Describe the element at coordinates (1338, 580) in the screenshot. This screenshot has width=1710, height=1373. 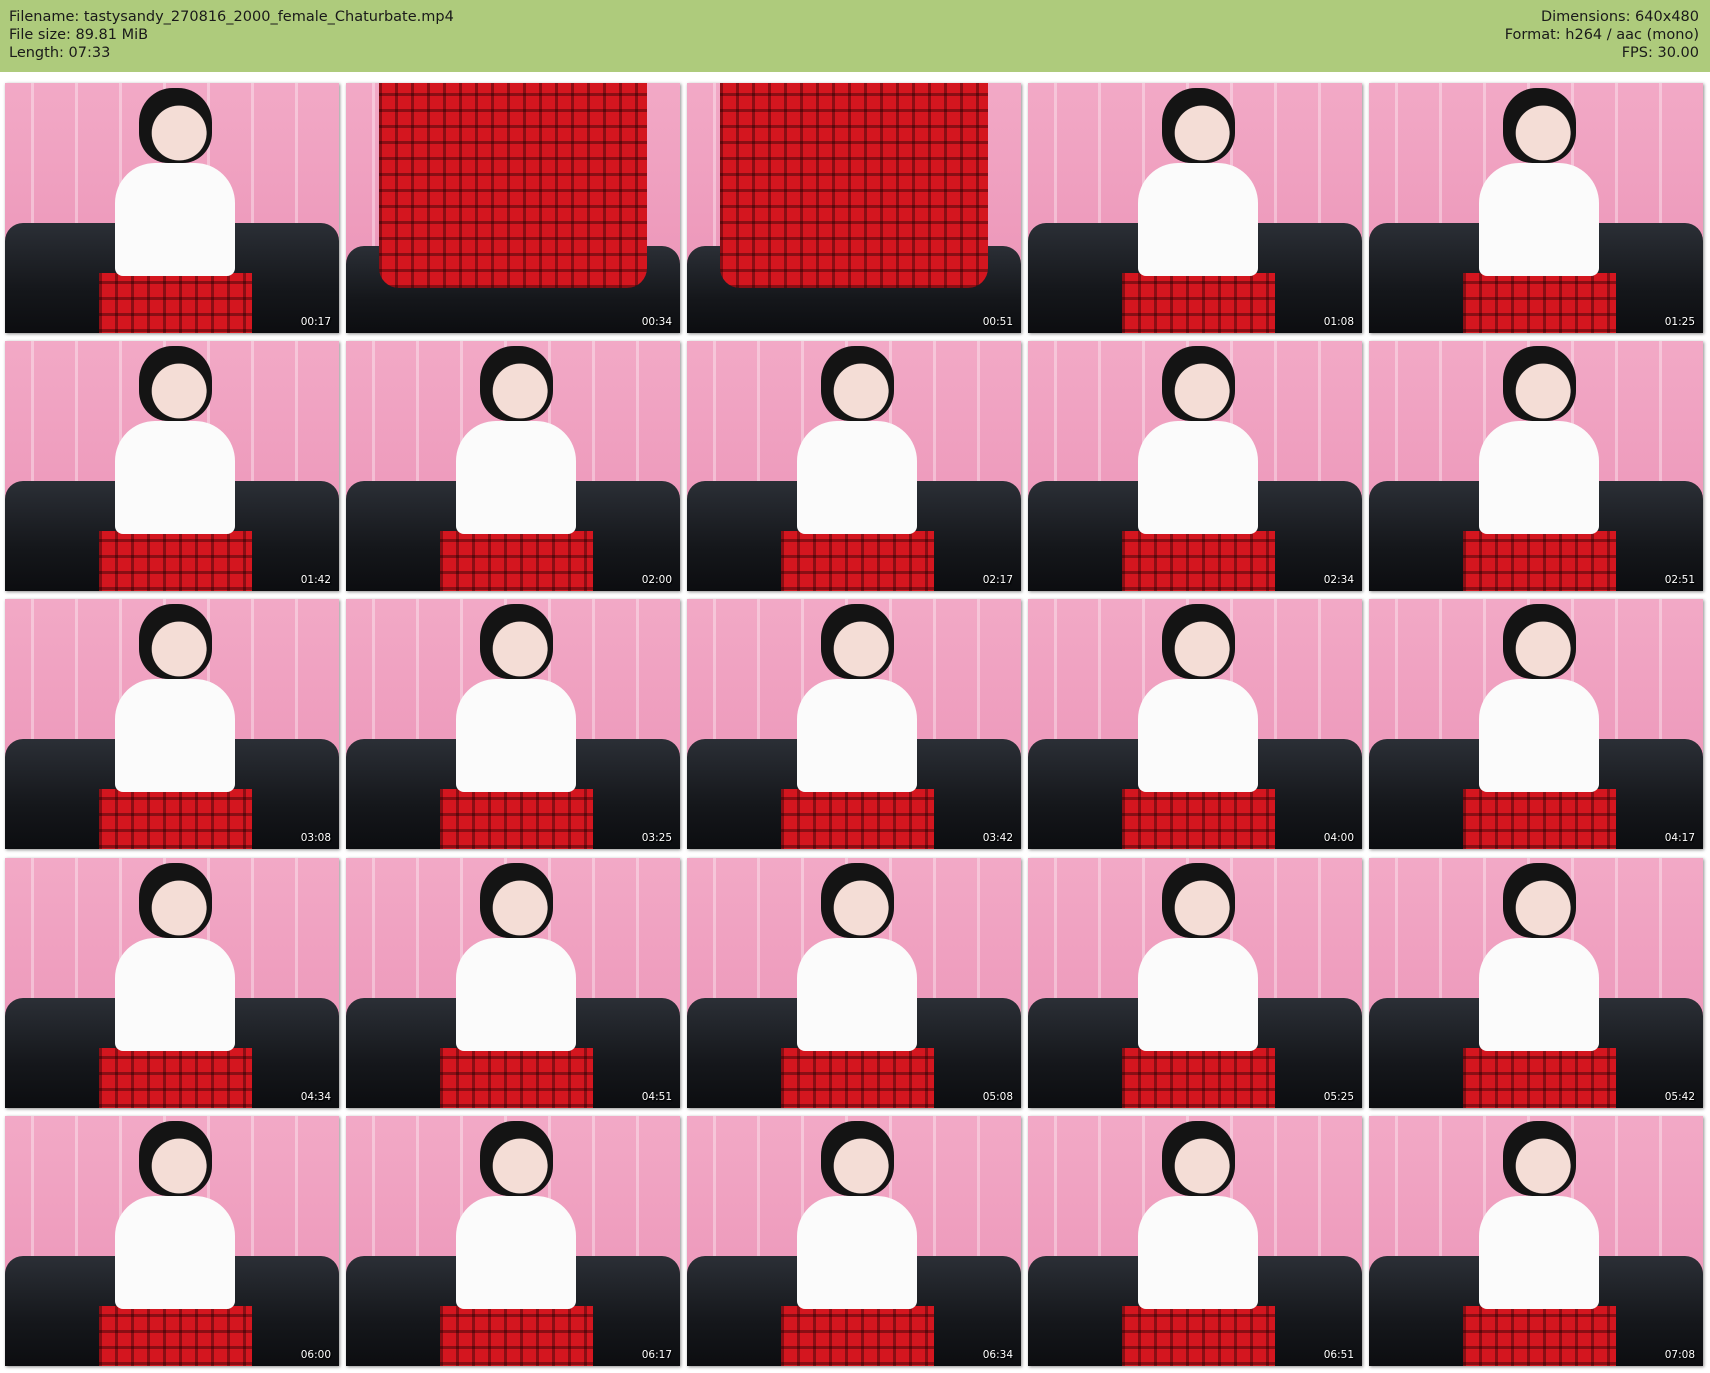
I see `thumbnail-timestamp: 02:34` at that location.